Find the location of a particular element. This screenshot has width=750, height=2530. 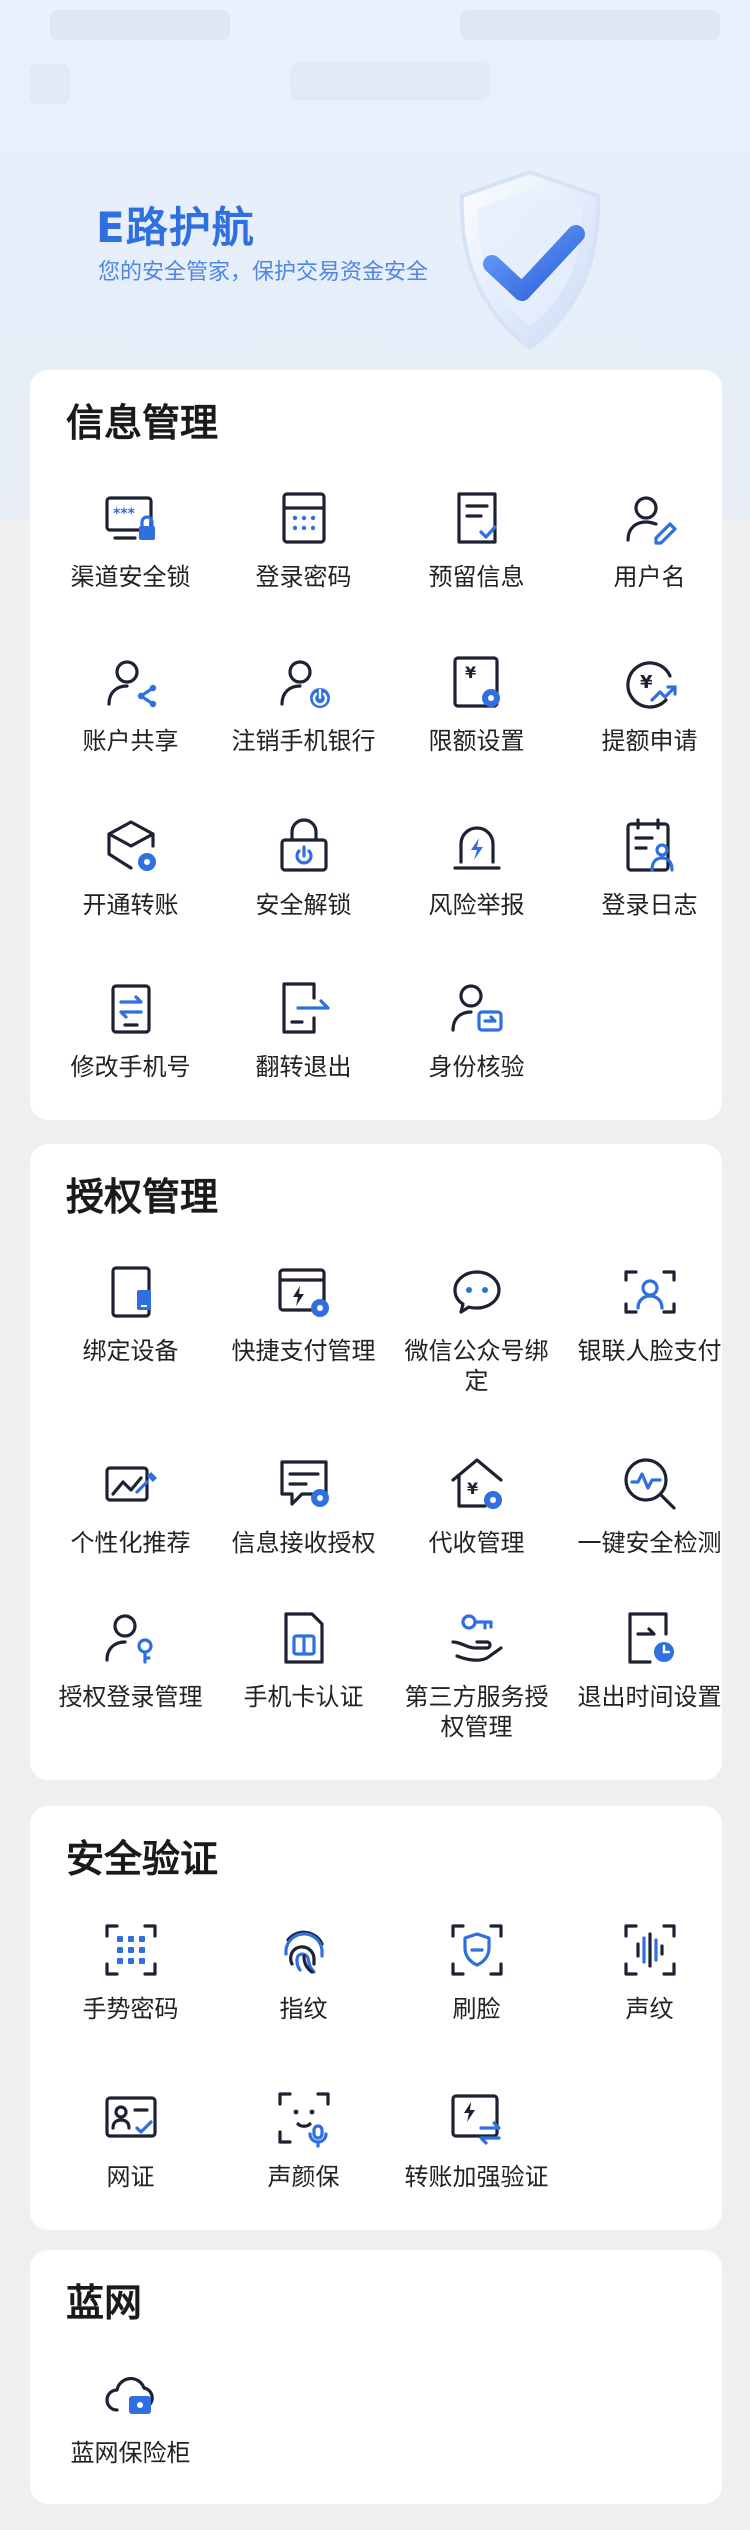

item-identity-verify: 身份核验 is located at coordinates (476, 1030).